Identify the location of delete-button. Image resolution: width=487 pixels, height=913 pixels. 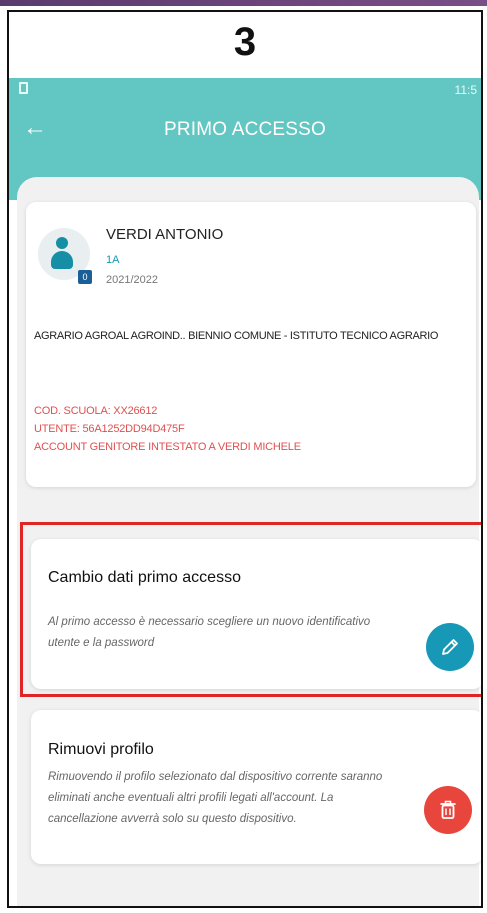
(448, 810).